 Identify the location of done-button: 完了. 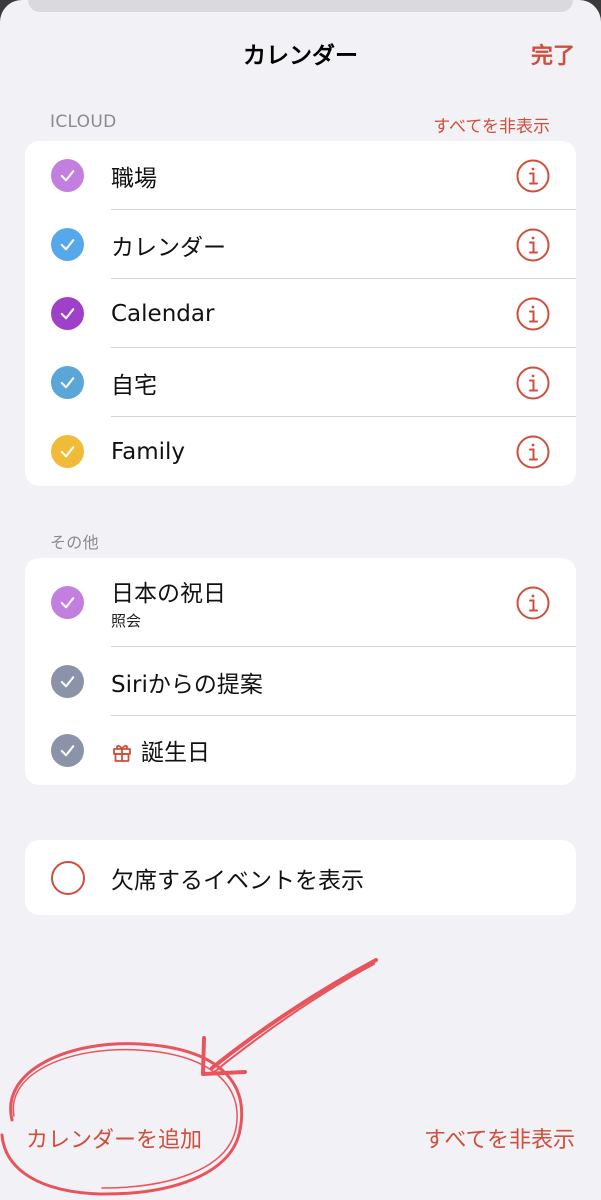
(553, 54).